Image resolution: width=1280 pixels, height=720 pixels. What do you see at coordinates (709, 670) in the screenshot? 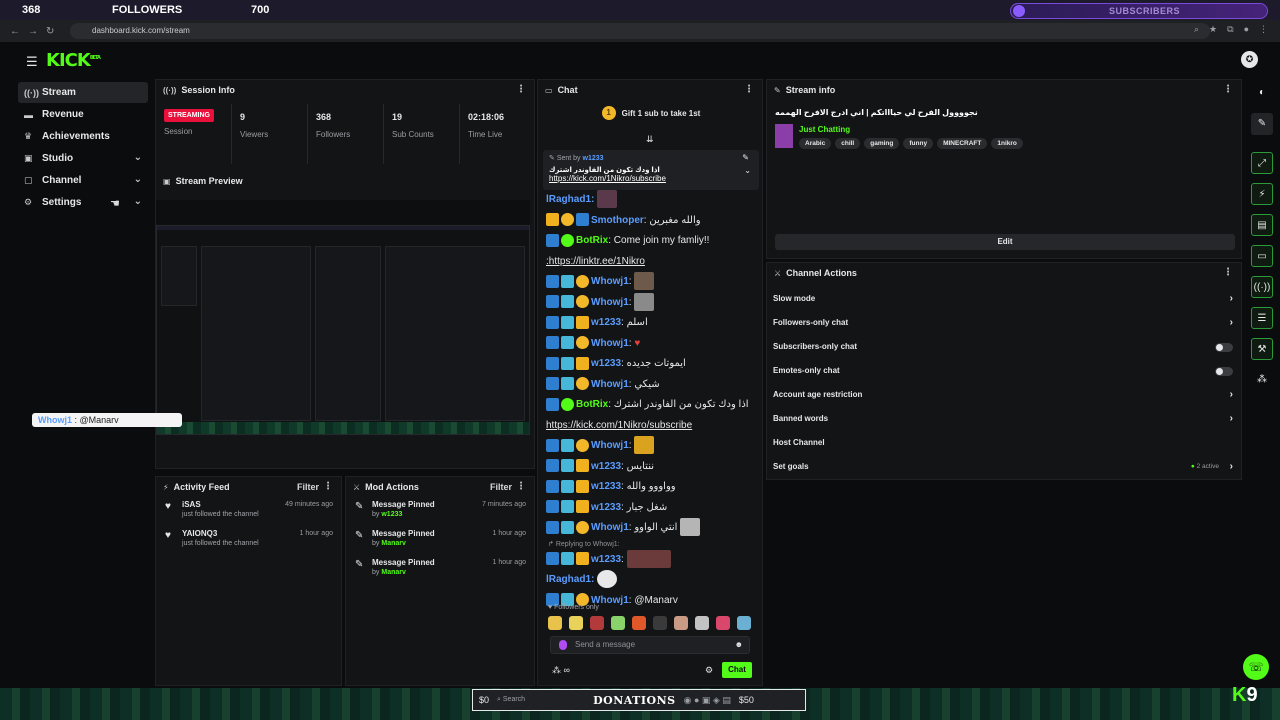
I see `chat-settings-icon: ⚙` at bounding box center [709, 670].